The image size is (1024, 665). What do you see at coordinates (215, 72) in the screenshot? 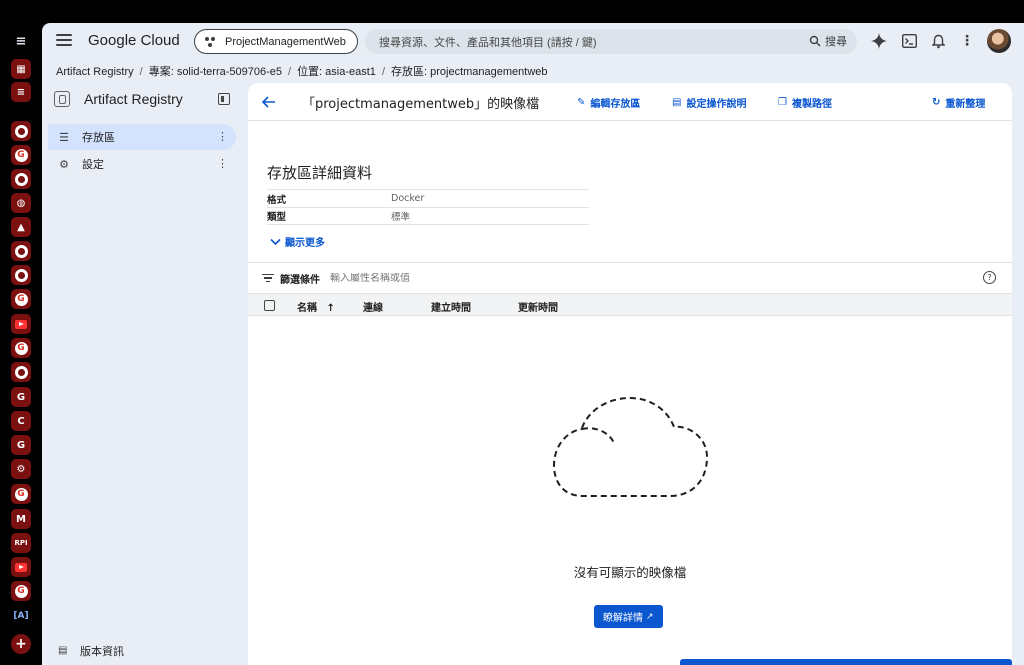
I see `breadcrumb-item: 專案: solid-terra-509706-e5` at bounding box center [215, 72].